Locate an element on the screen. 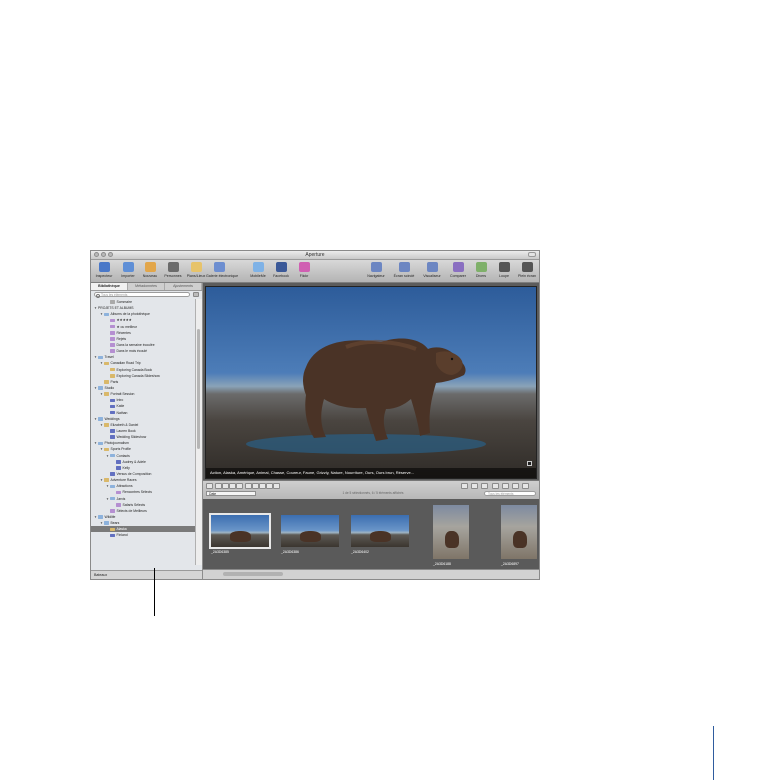 The height and width of the screenshot is (780, 780). tree-item-label: Dans la semaine écoulée is located at coordinates (135, 344).